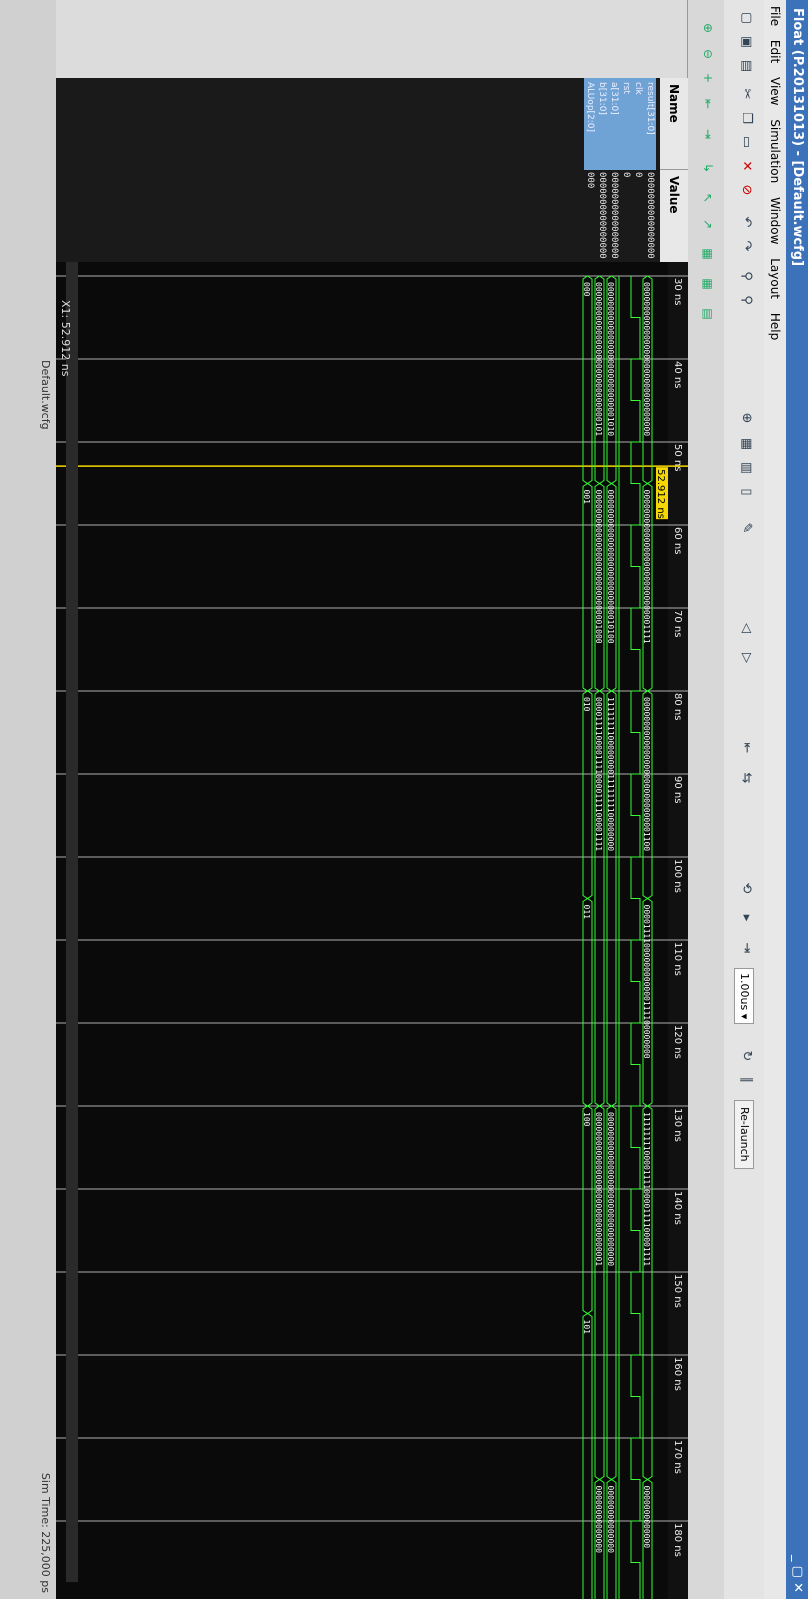  I want to click on signal-name: b[31:0], so click(602, 124).